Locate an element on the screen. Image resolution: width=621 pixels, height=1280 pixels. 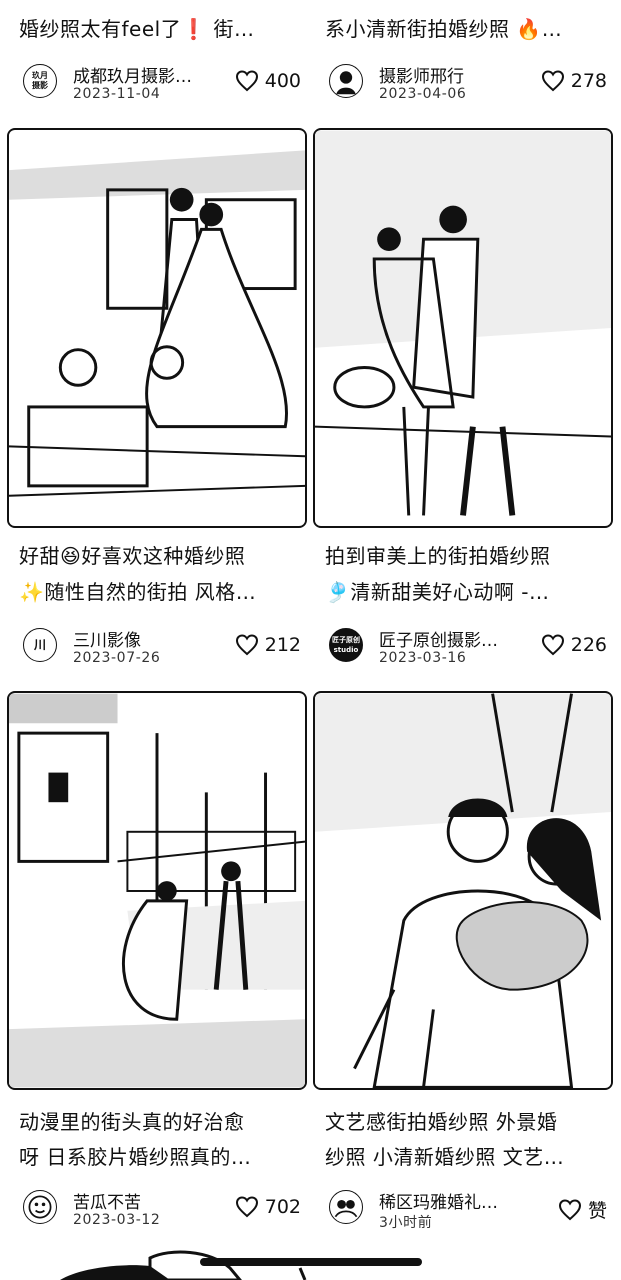
author-row: 苦瓜不苦 2023-03-12 702 is located at coordinates (165, 1208).